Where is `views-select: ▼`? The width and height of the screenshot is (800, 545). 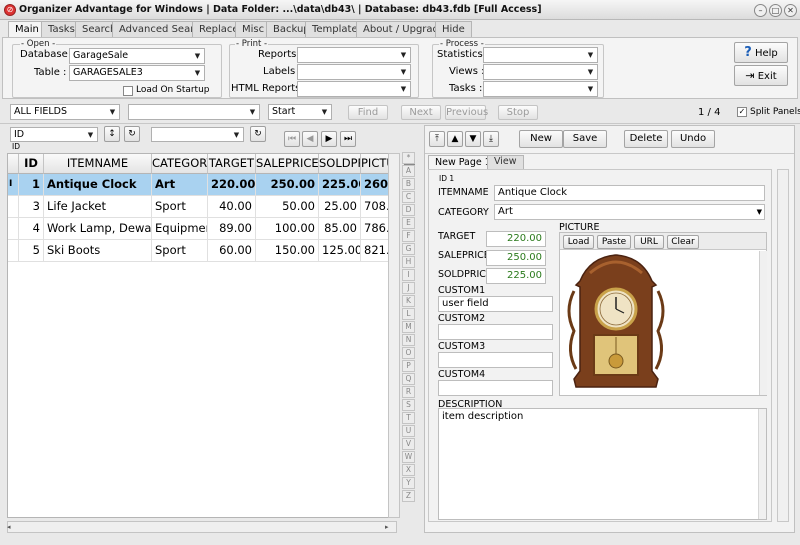 views-select: ▼ is located at coordinates (540, 72).